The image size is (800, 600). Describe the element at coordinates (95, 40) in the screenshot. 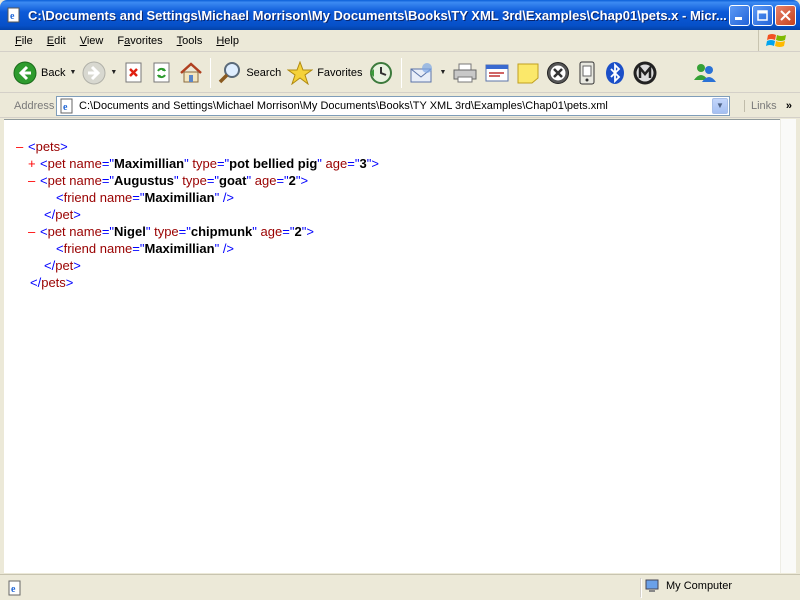

I see `menu-view-label: iew` at that location.